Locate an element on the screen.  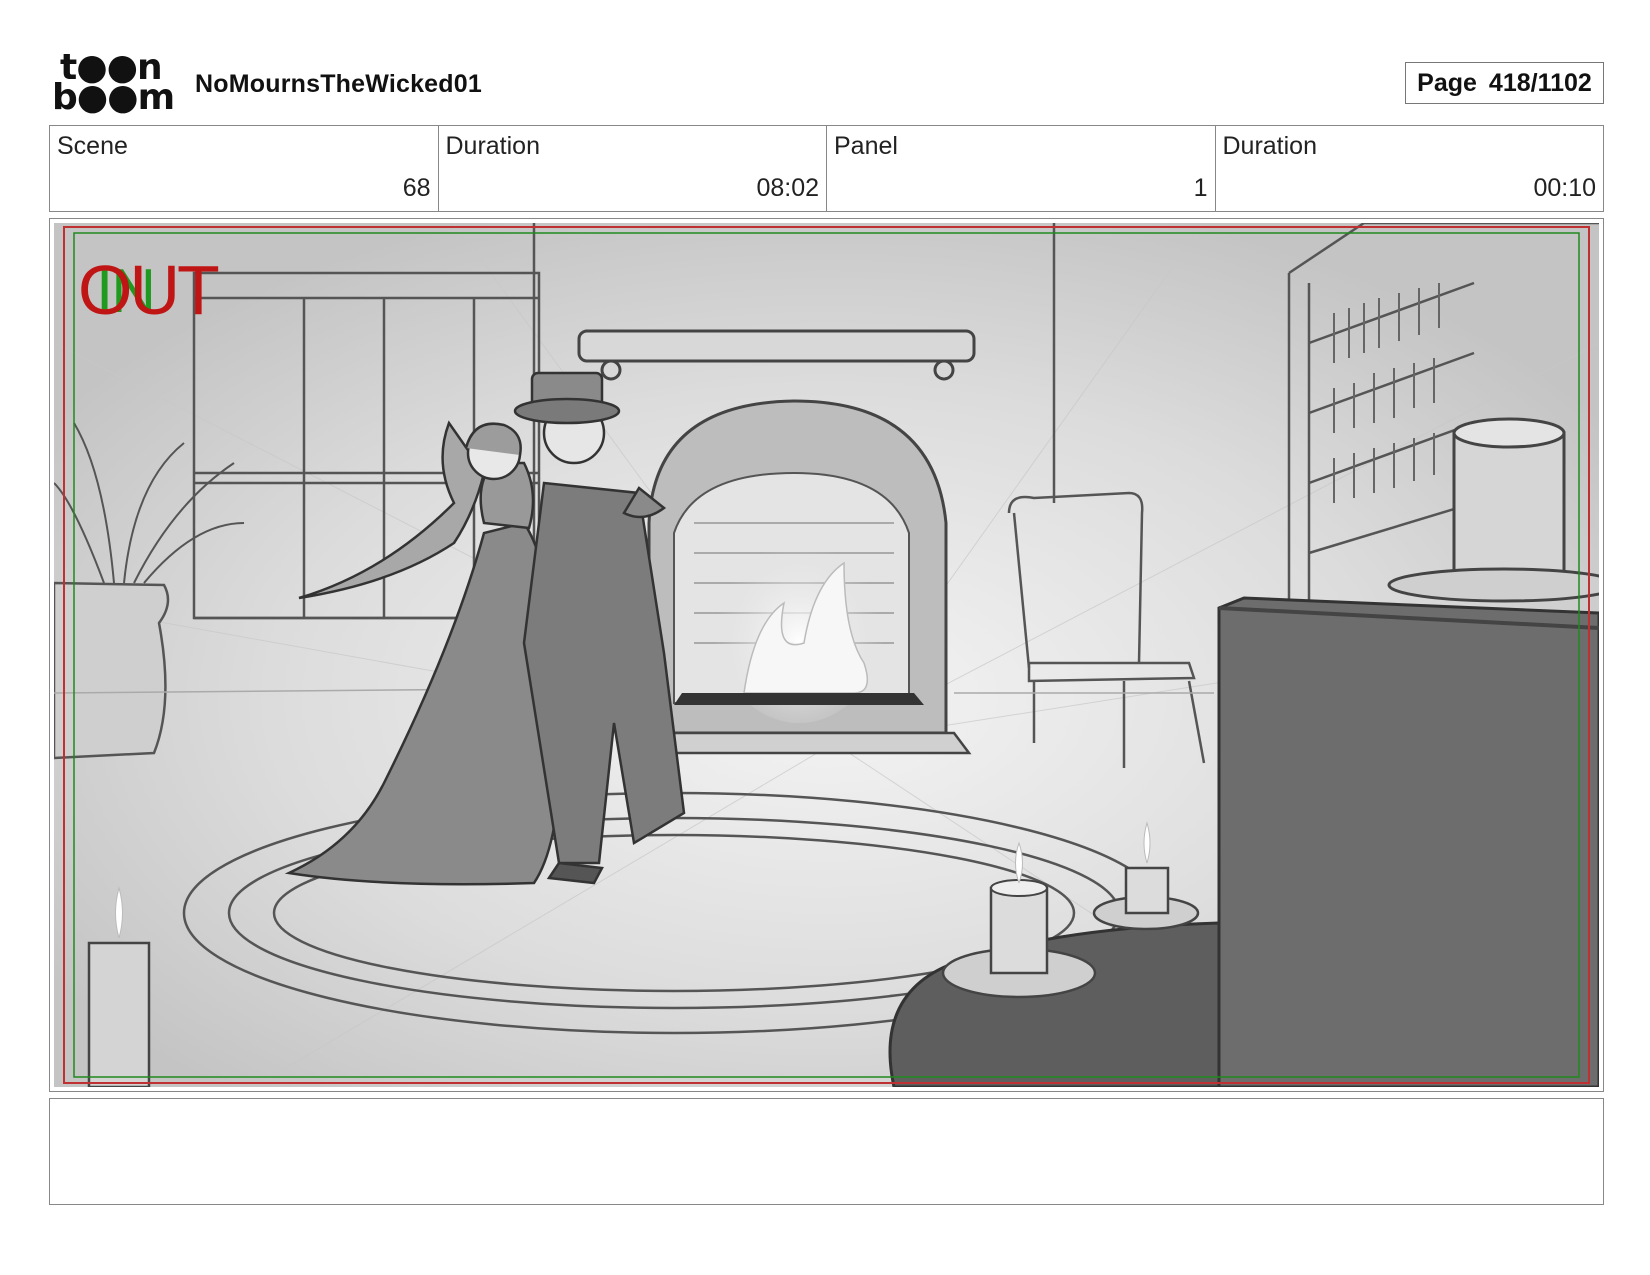
scene-value: 68 is located at coordinates (416, 188).